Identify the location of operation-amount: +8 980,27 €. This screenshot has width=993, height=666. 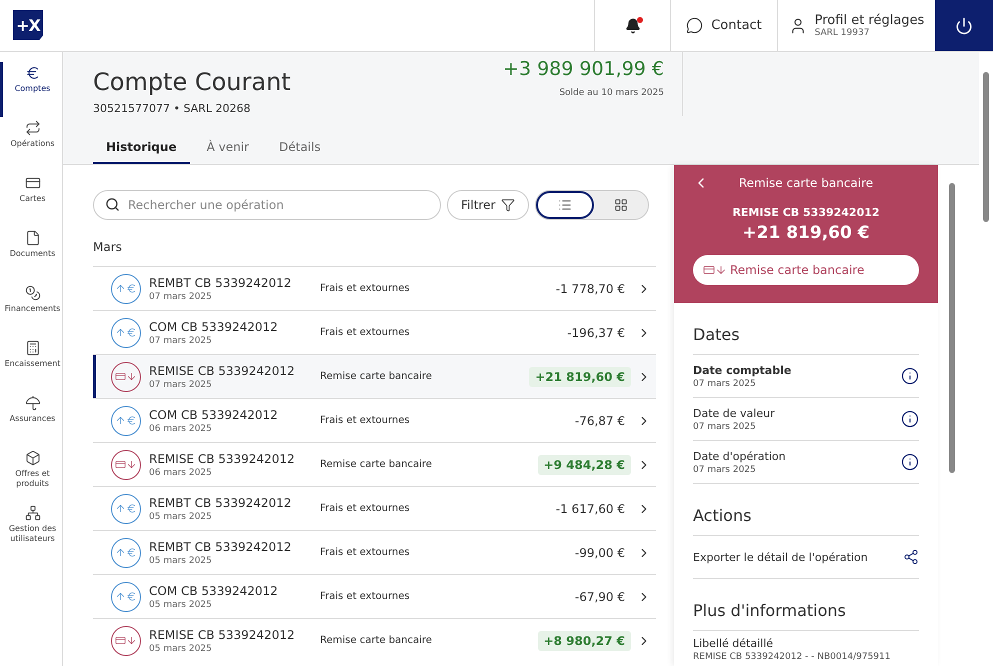
(584, 640).